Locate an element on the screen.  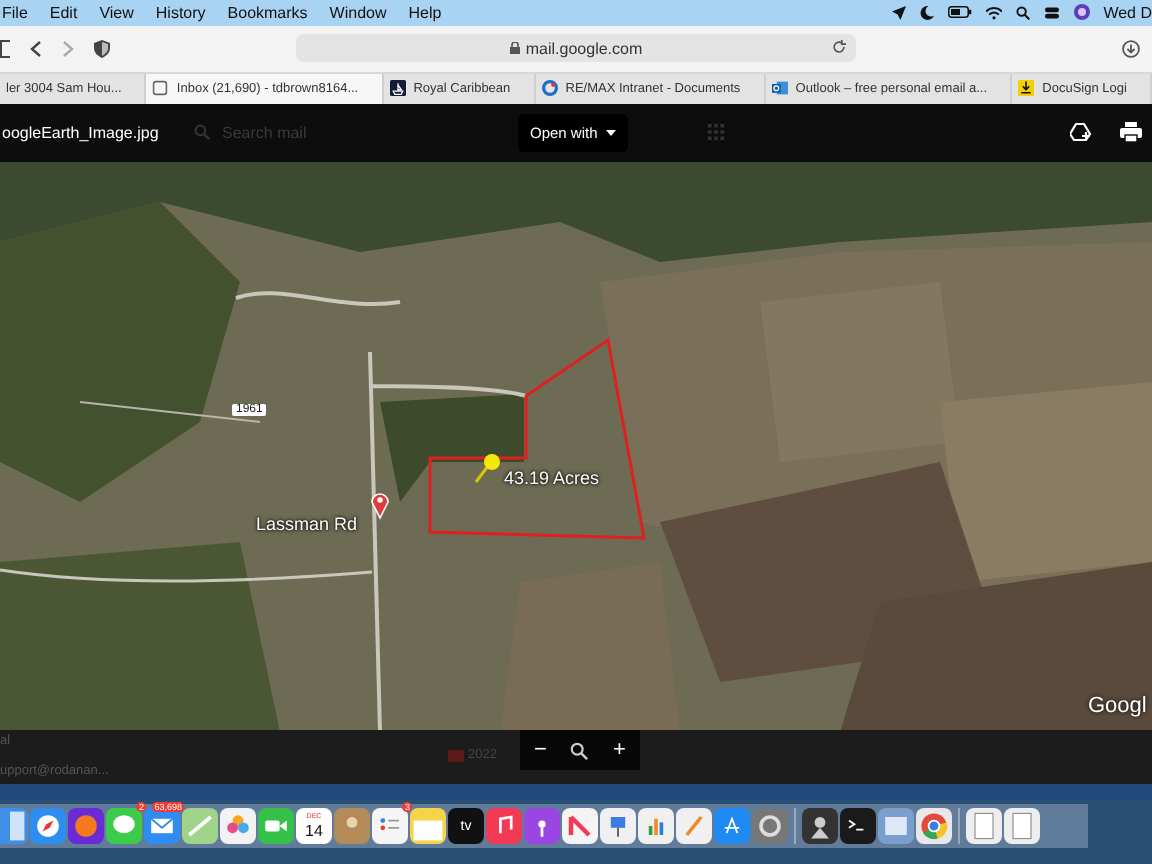
checklist-icon is located at coordinates (390, 826).